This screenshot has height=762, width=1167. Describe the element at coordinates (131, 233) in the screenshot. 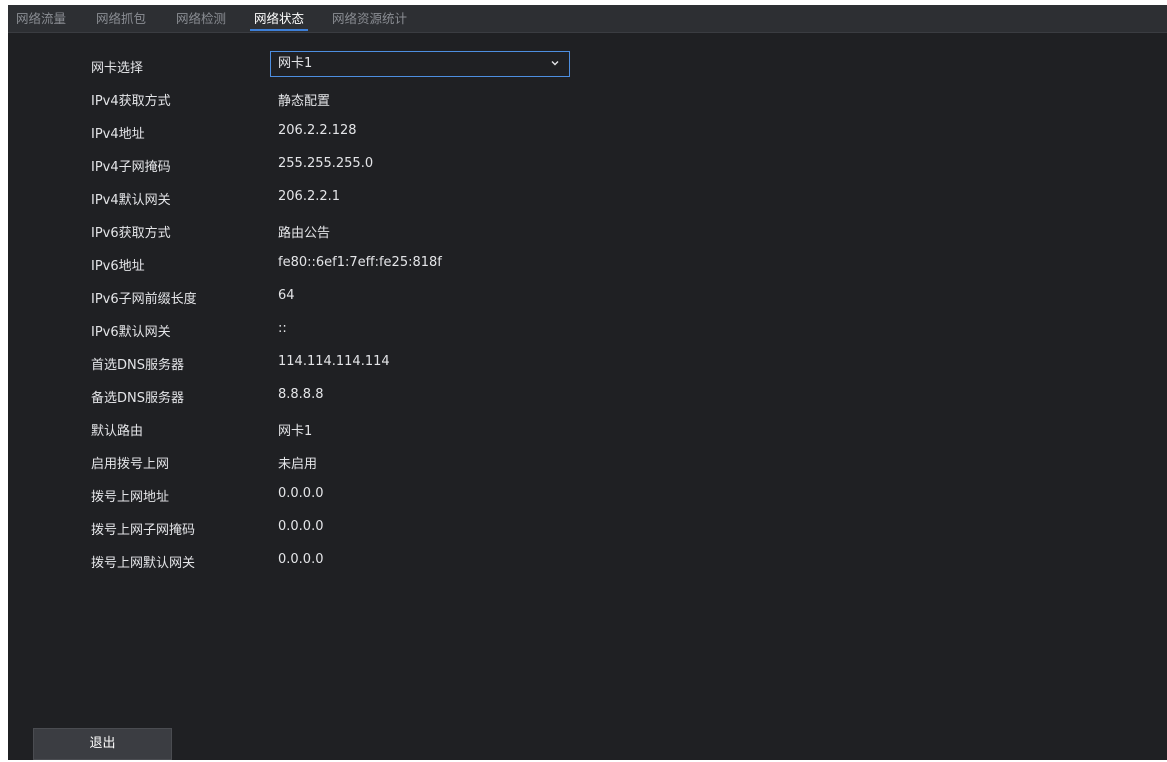

I see `ipv6-mode-label: IPv6获取方式` at that location.